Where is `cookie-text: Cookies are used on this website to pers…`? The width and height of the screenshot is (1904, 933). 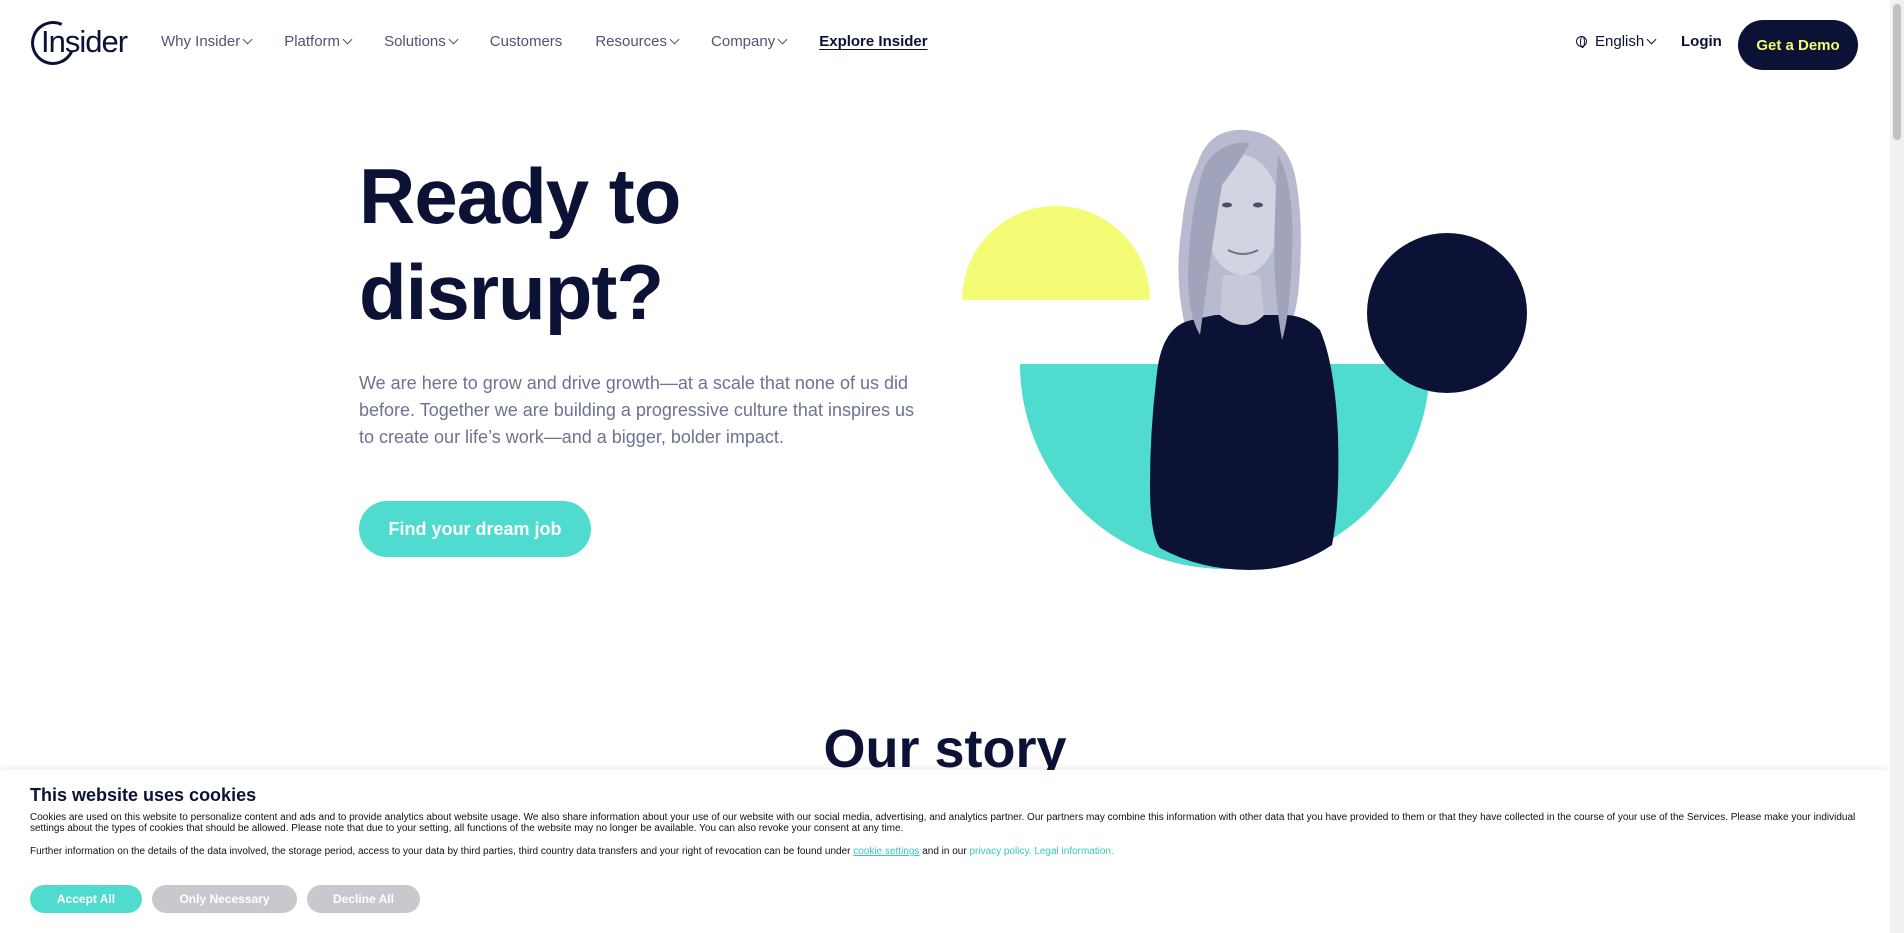 cookie-text: Cookies are used on this website to pers… is located at coordinates (943, 823).